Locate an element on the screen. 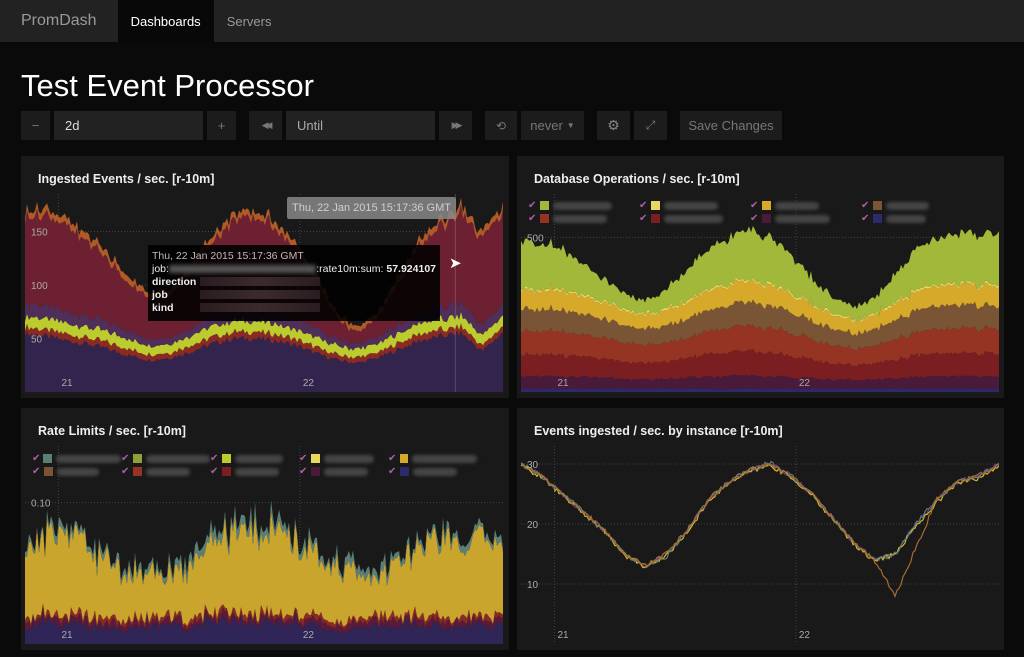  tooltip-label-row: direction is located at coordinates (294, 281).